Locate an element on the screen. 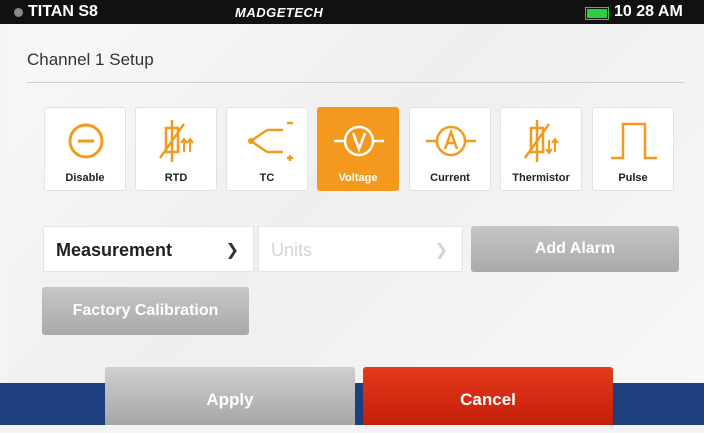  battery-icon is located at coordinates (597, 13).